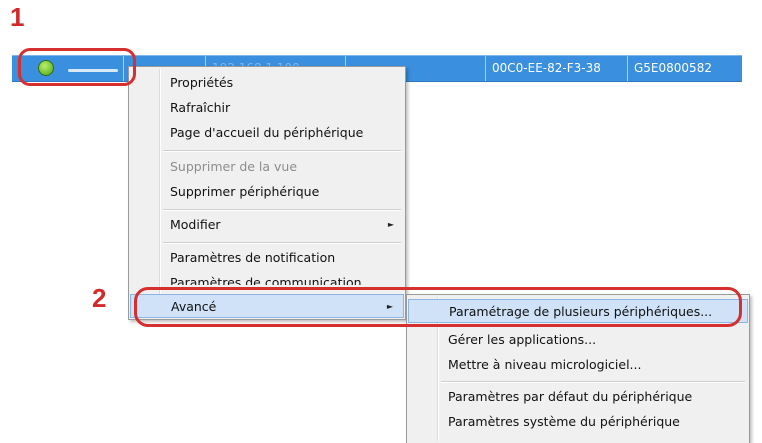 This screenshot has height=443, width=762. I want to click on device-name-cell, so click(68, 68).